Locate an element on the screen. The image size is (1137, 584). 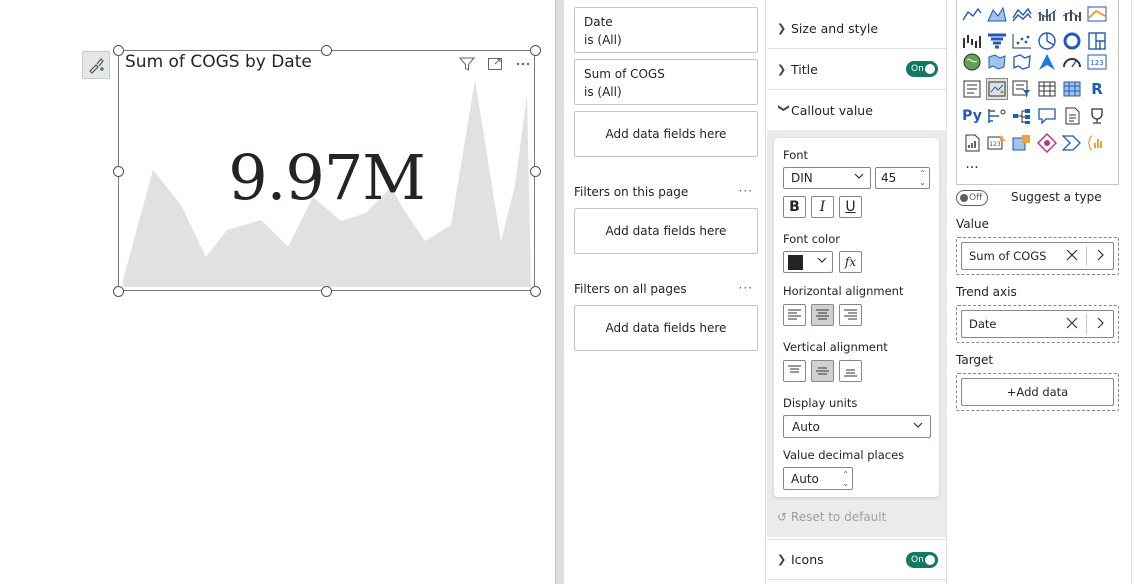
key-influencers-icon is located at coordinates (997, 116).